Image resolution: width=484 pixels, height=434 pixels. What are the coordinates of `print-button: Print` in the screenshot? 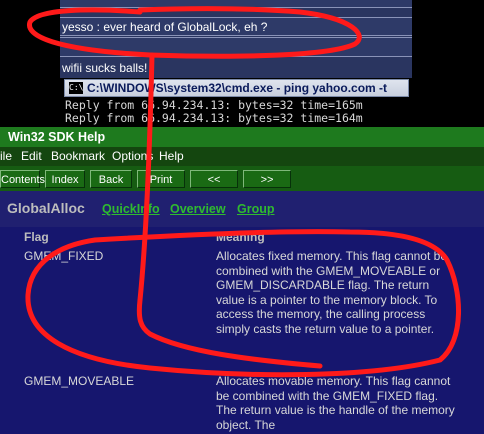 It's located at (161, 179).